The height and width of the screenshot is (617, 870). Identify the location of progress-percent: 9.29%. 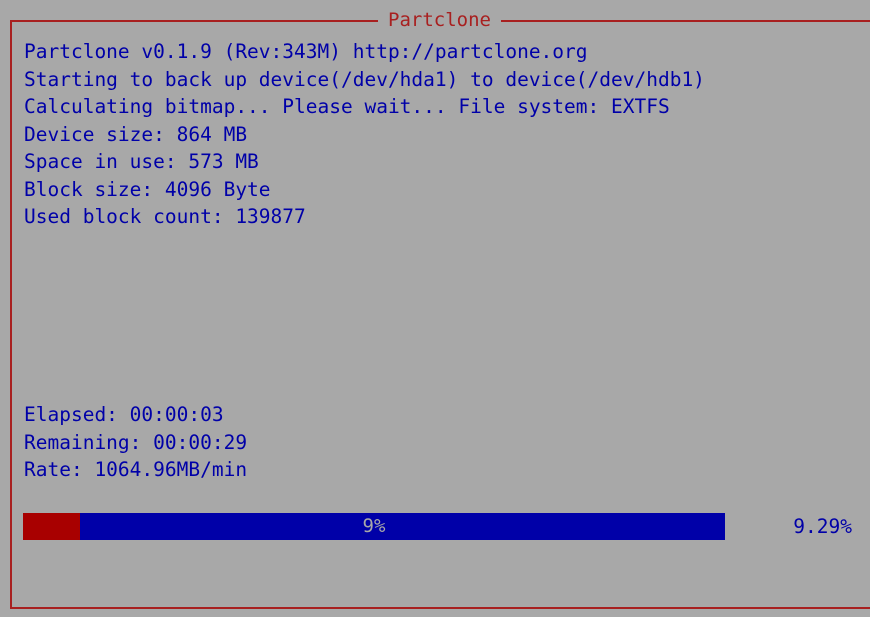
(822, 526).